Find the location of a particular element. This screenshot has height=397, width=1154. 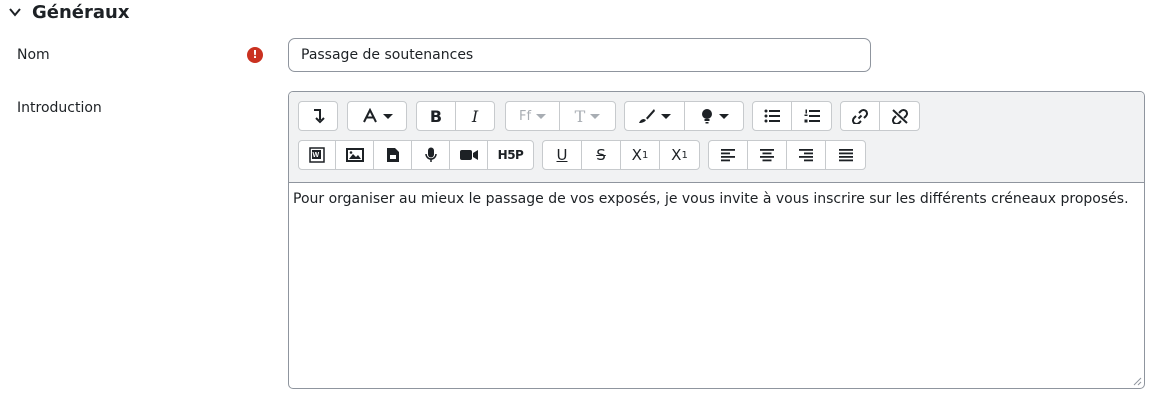

record-video-button is located at coordinates (469, 155).